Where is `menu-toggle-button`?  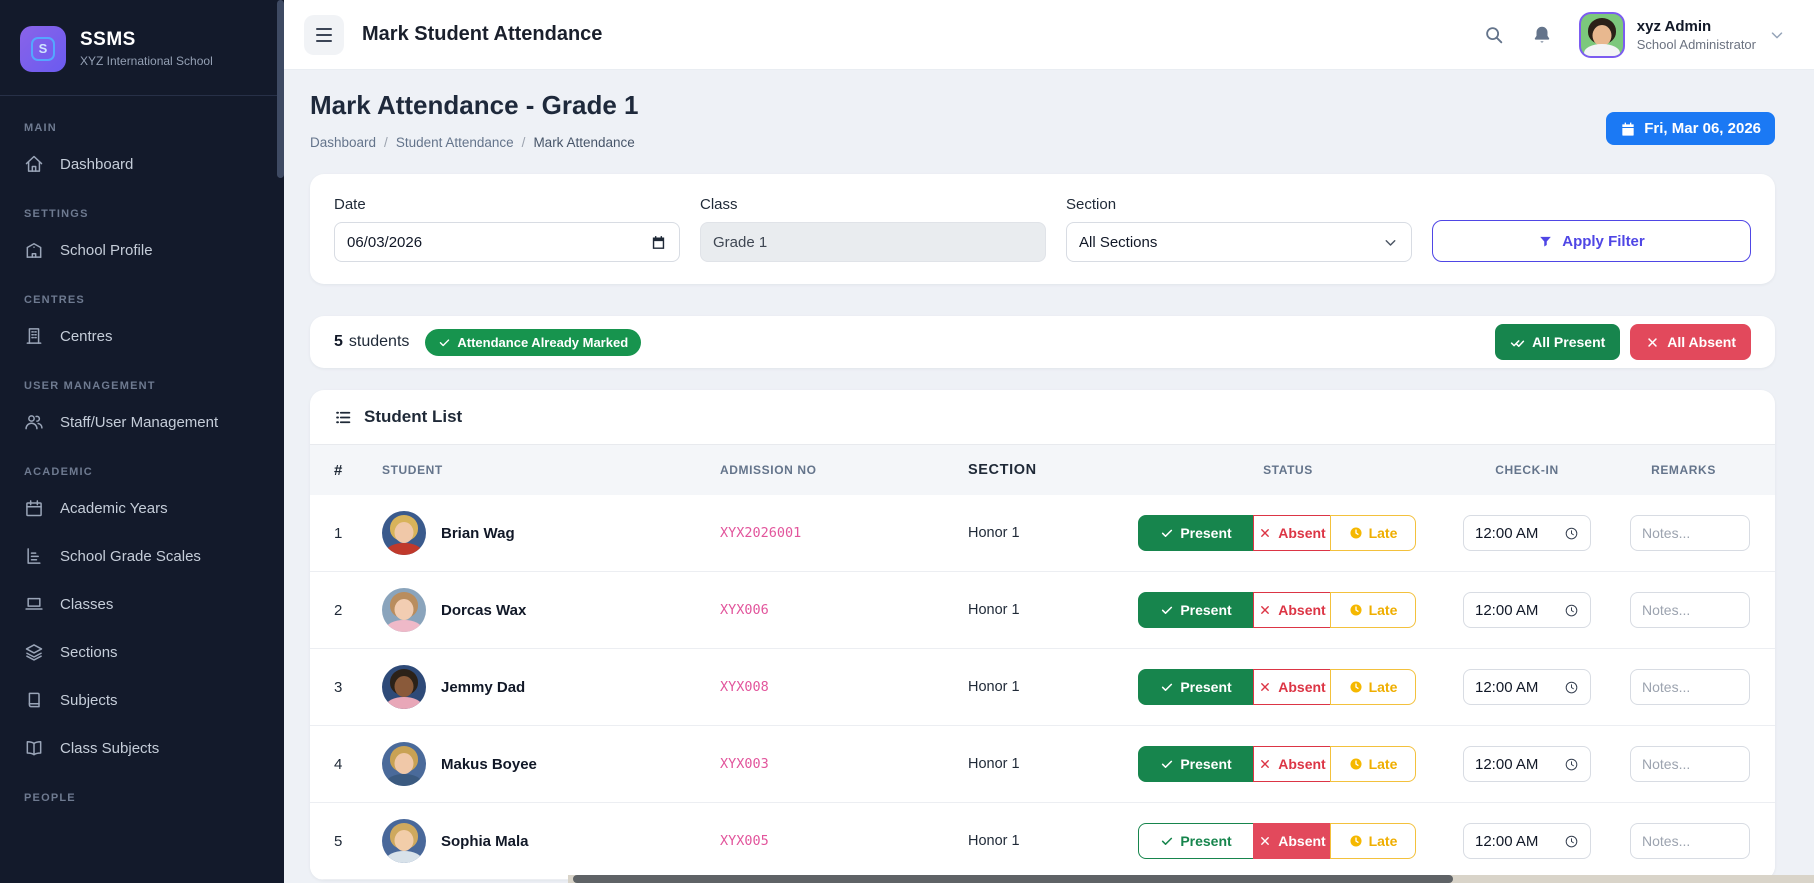
menu-toggle-button is located at coordinates (324, 34).